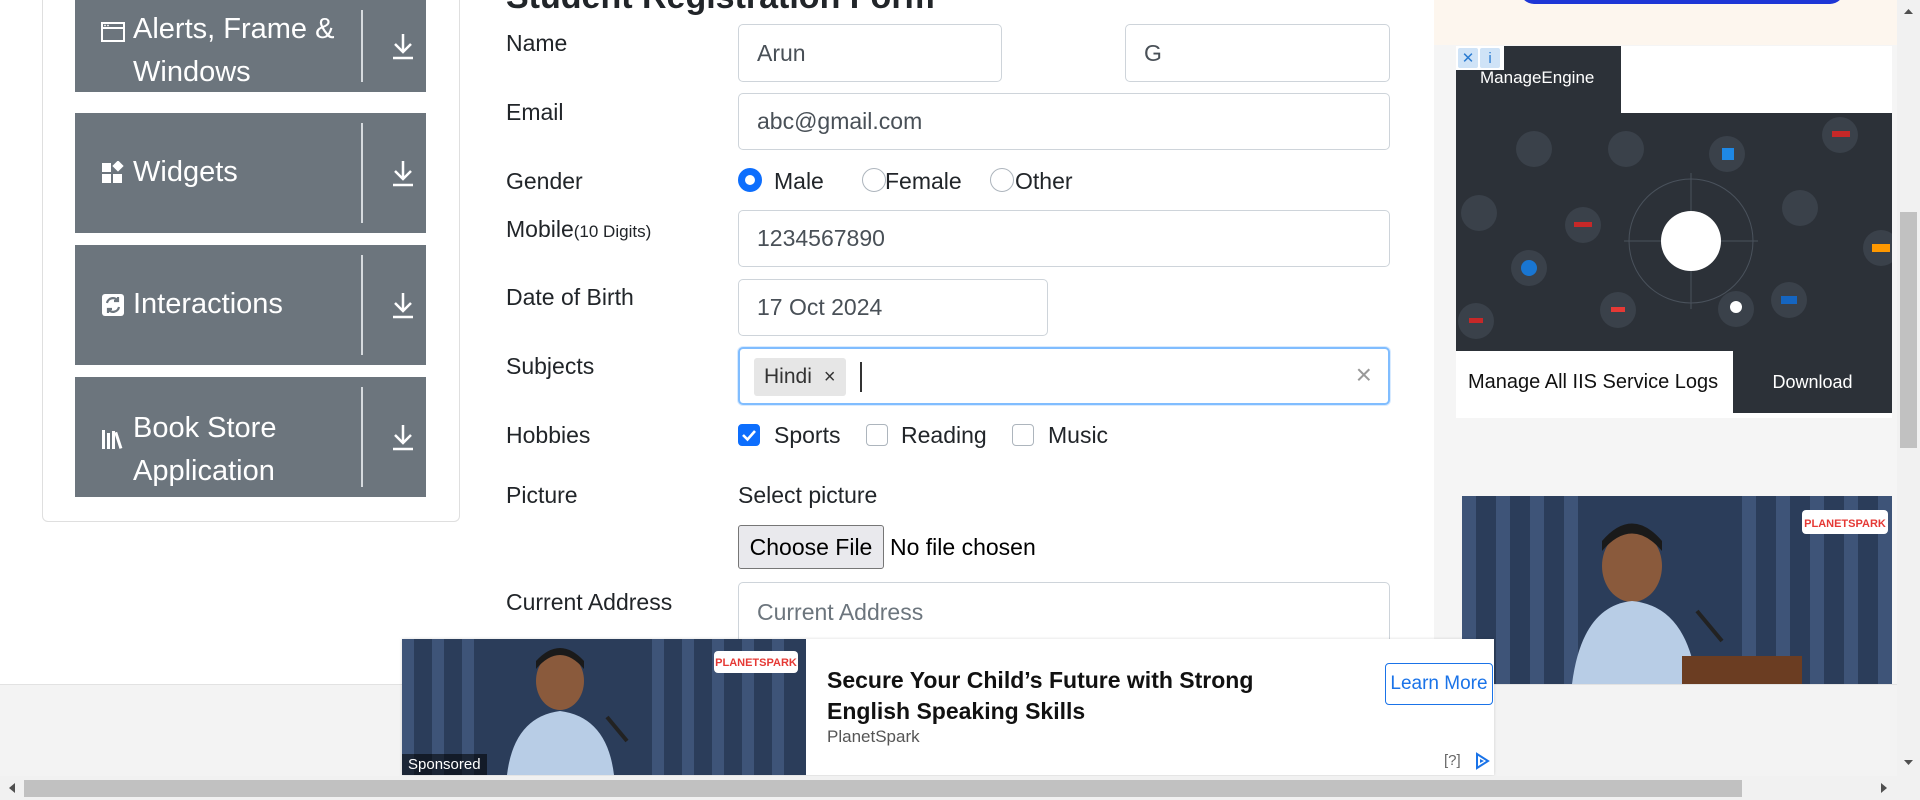  I want to click on sidebar-group-interactions: Interactions, so click(250, 305).